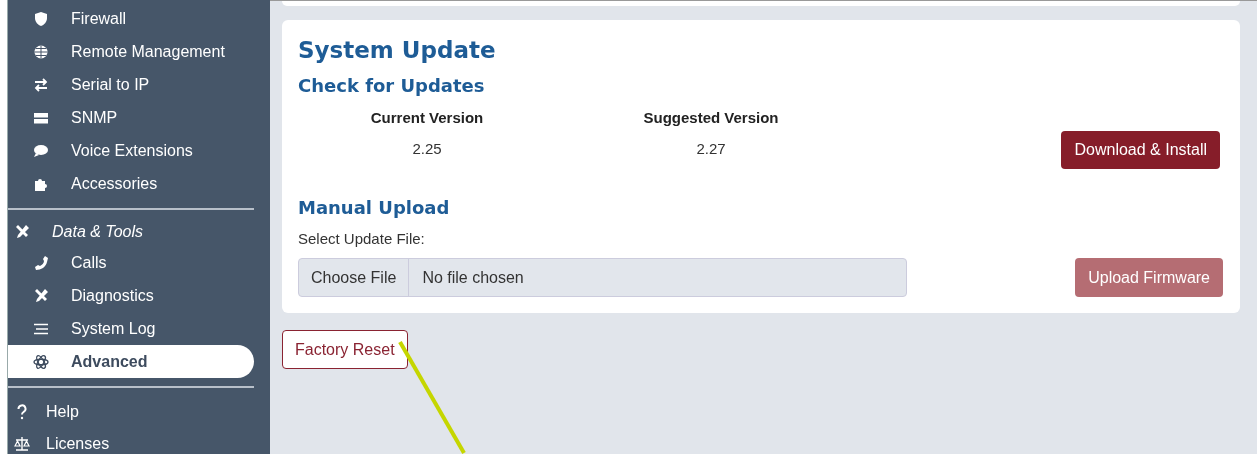  I want to click on download-install-button: Download & Install, so click(1140, 150).